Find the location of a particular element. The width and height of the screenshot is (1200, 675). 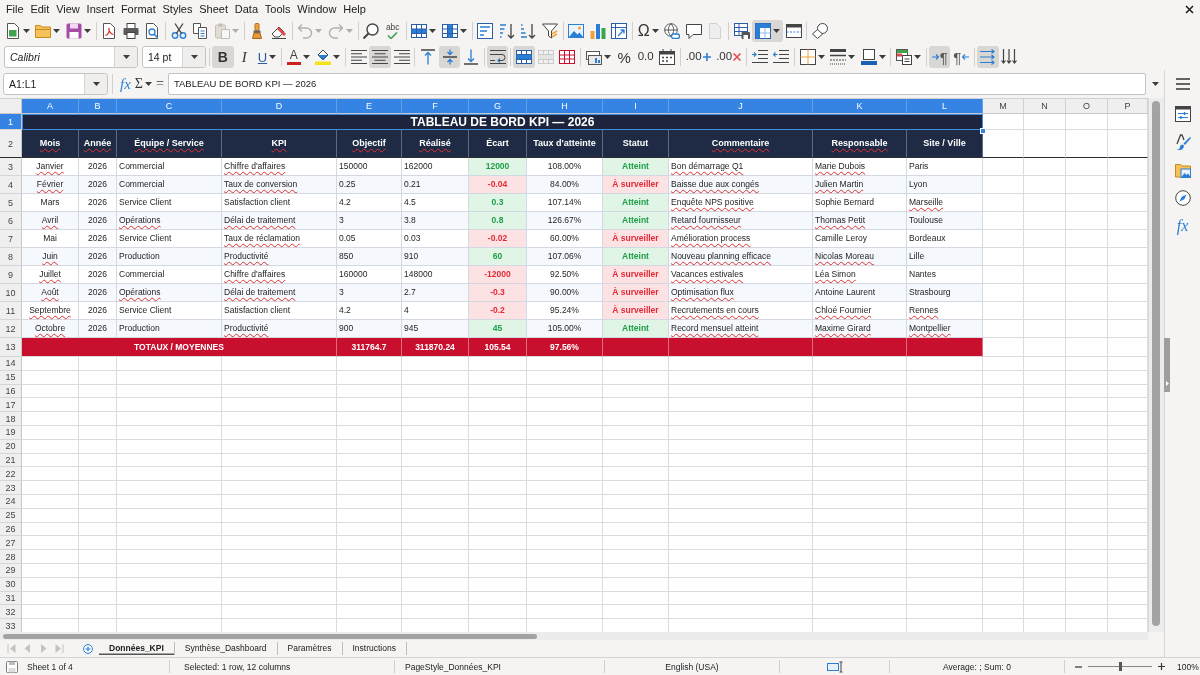

row-header: 33 is located at coordinates (11, 625).